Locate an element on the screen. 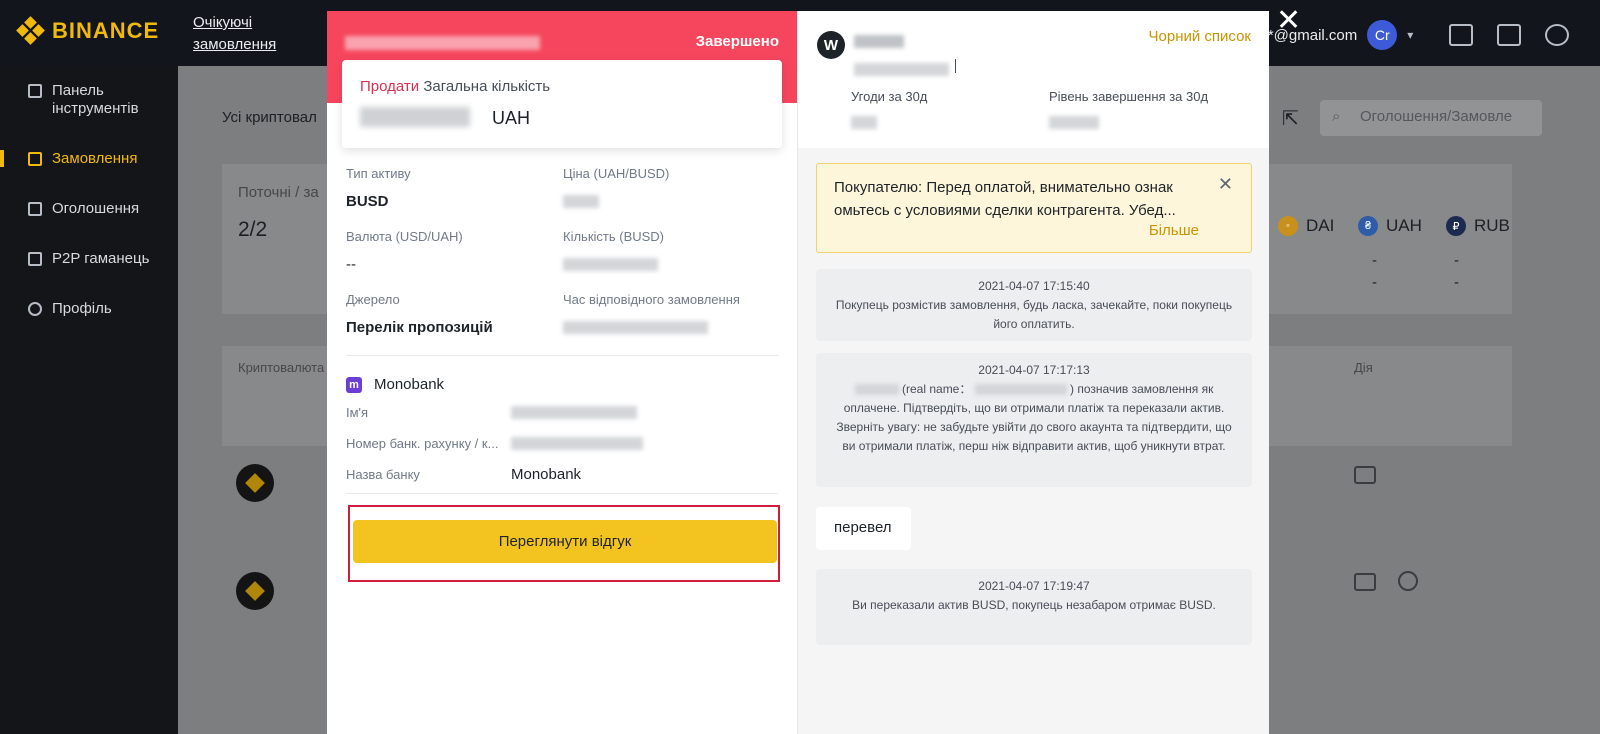 This screenshot has width=1600, height=734. nav-pending-line2: замовлення is located at coordinates (235, 44).